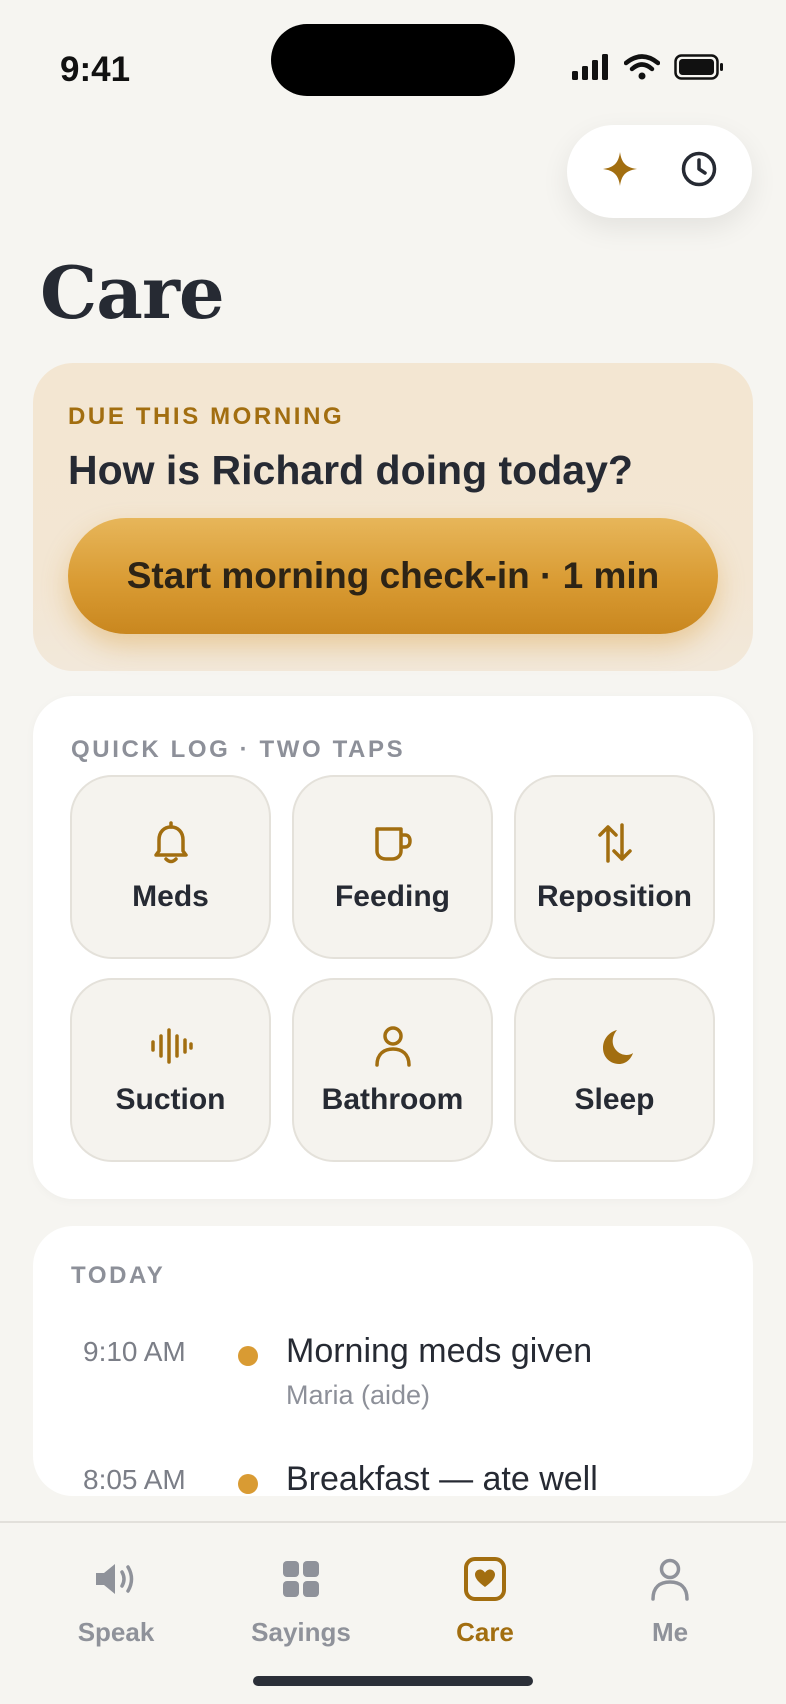 Image resolution: width=786 pixels, height=1704 pixels. What do you see at coordinates (301, 1579) in the screenshot?
I see `grid-icon` at bounding box center [301, 1579].